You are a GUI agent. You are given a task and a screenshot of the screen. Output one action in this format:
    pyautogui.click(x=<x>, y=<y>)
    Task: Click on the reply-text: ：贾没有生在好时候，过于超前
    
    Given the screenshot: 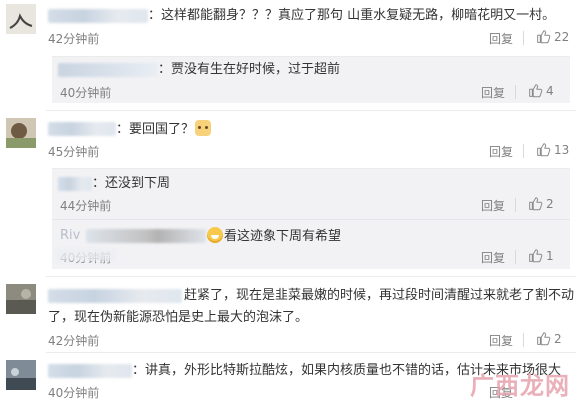 What is the action you would take?
    pyautogui.click(x=249, y=69)
    